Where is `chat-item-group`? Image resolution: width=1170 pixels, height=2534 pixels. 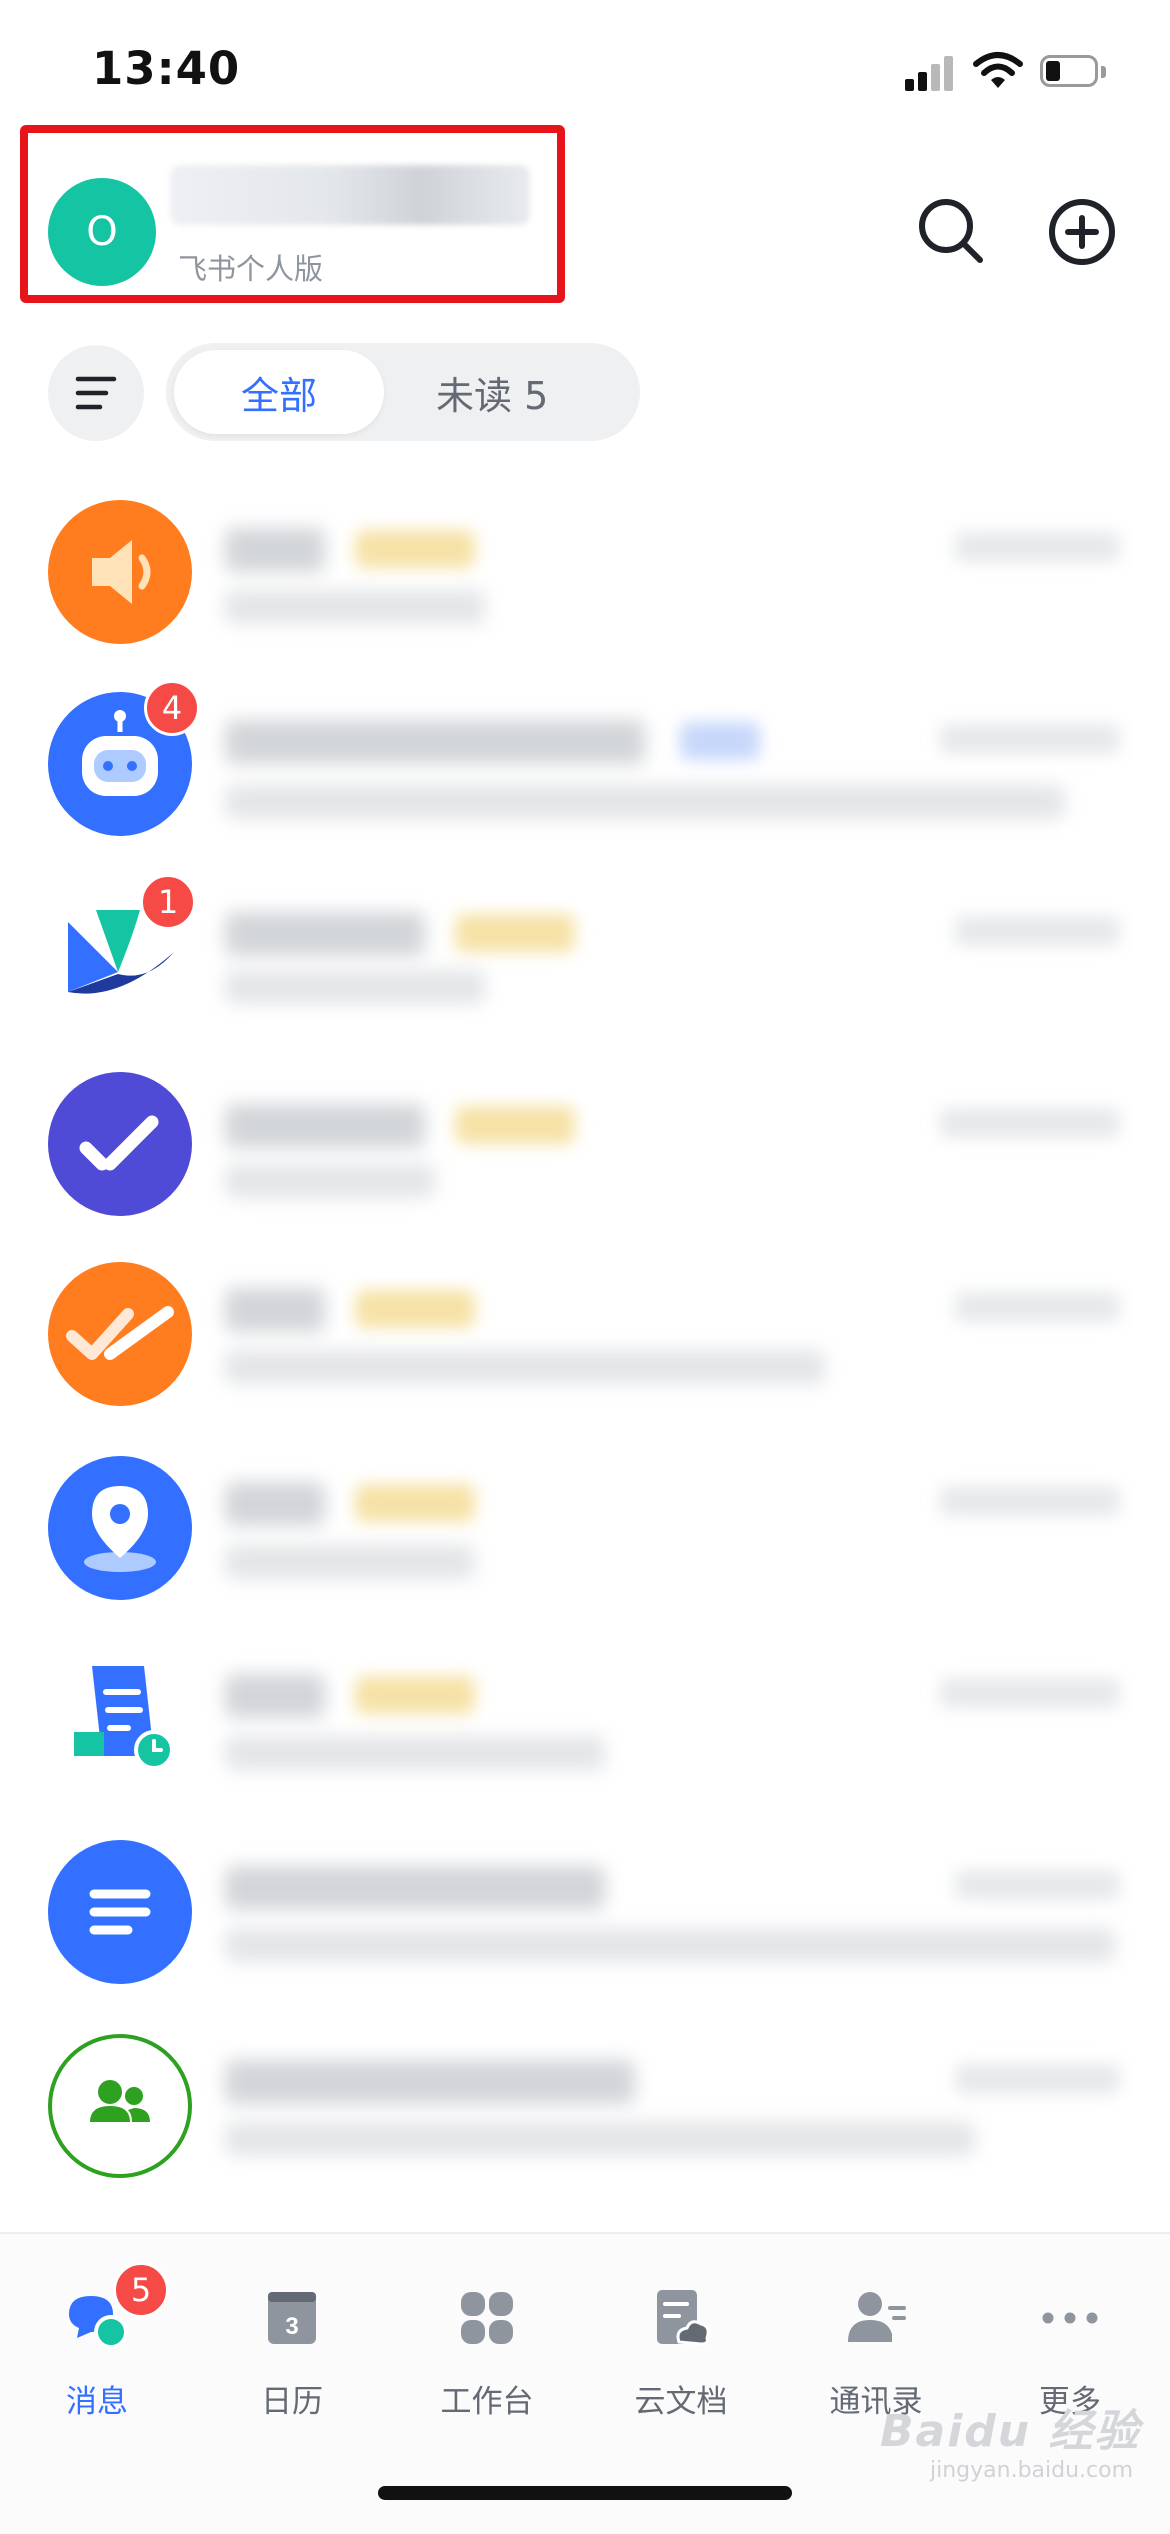
chat-item-group is located at coordinates (585, 2105).